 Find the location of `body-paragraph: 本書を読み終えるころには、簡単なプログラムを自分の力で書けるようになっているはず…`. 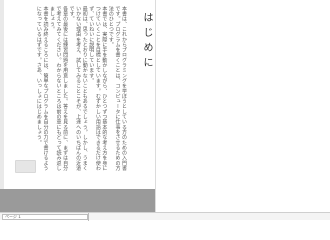

body-paragraph: 本書を読み終えるころには、簡単なプログラムを自分の力で書けるようになっているはず… is located at coordinates (42, 88).